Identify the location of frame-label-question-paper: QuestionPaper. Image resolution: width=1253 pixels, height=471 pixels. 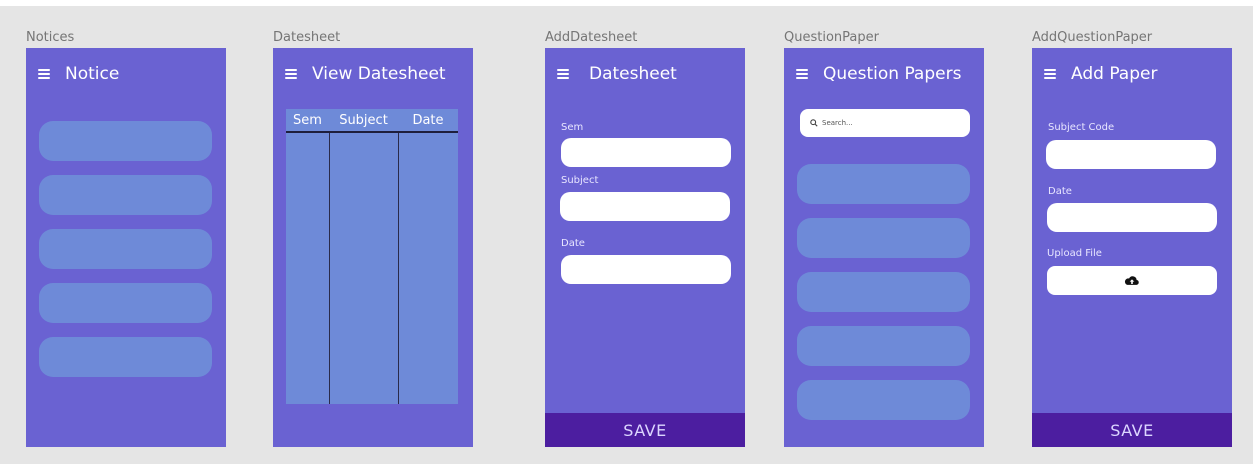
(831, 37).